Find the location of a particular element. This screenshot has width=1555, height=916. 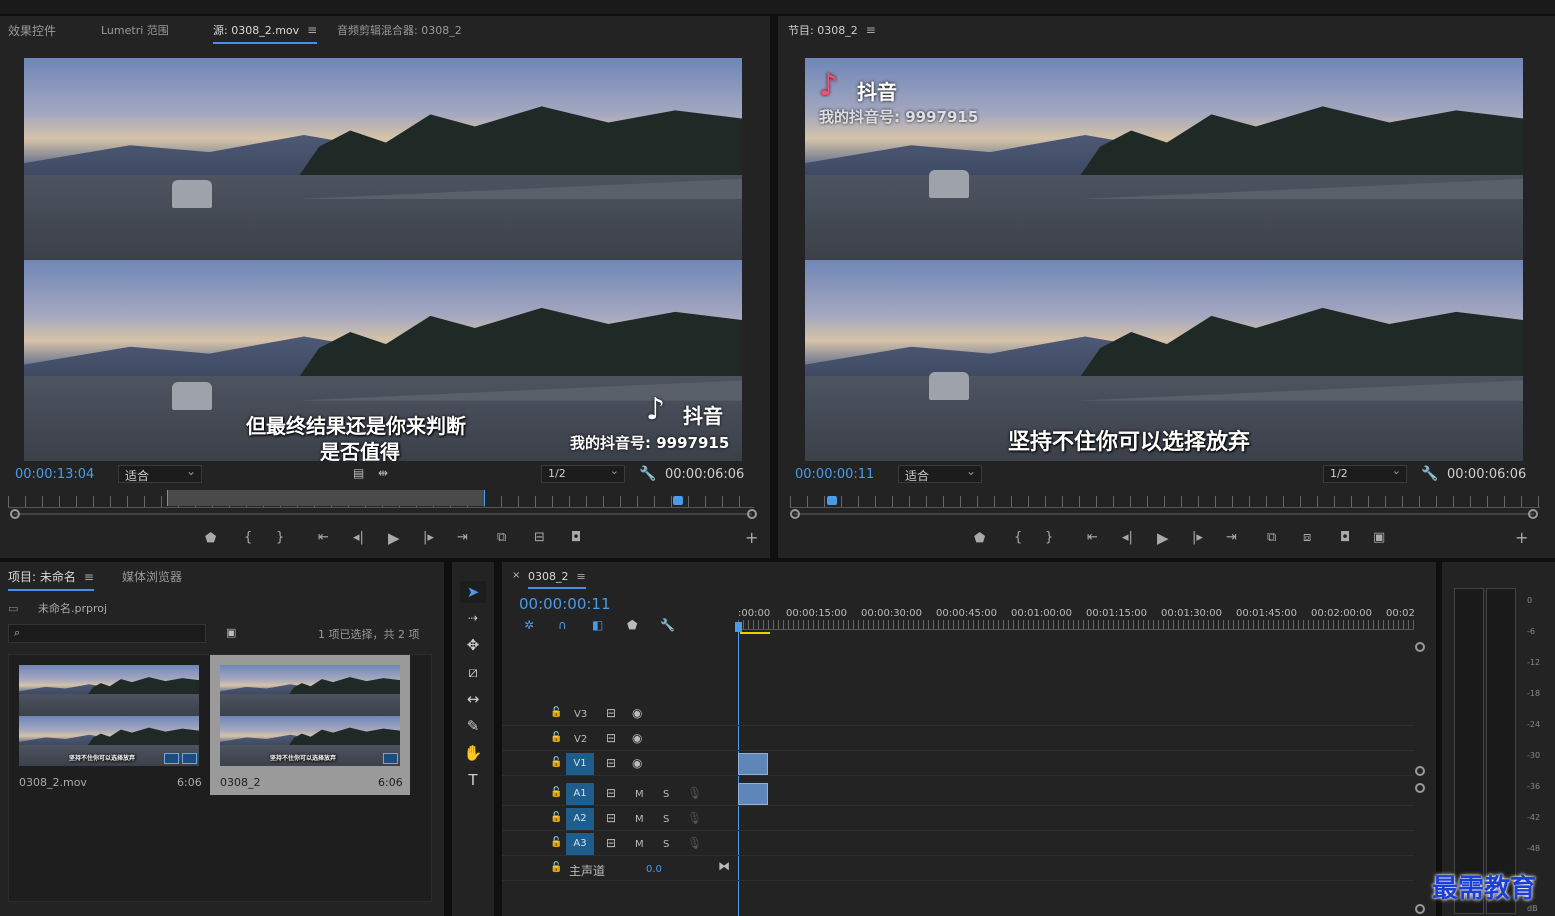

go-to-out-icon: ⇥ is located at coordinates (462, 537).